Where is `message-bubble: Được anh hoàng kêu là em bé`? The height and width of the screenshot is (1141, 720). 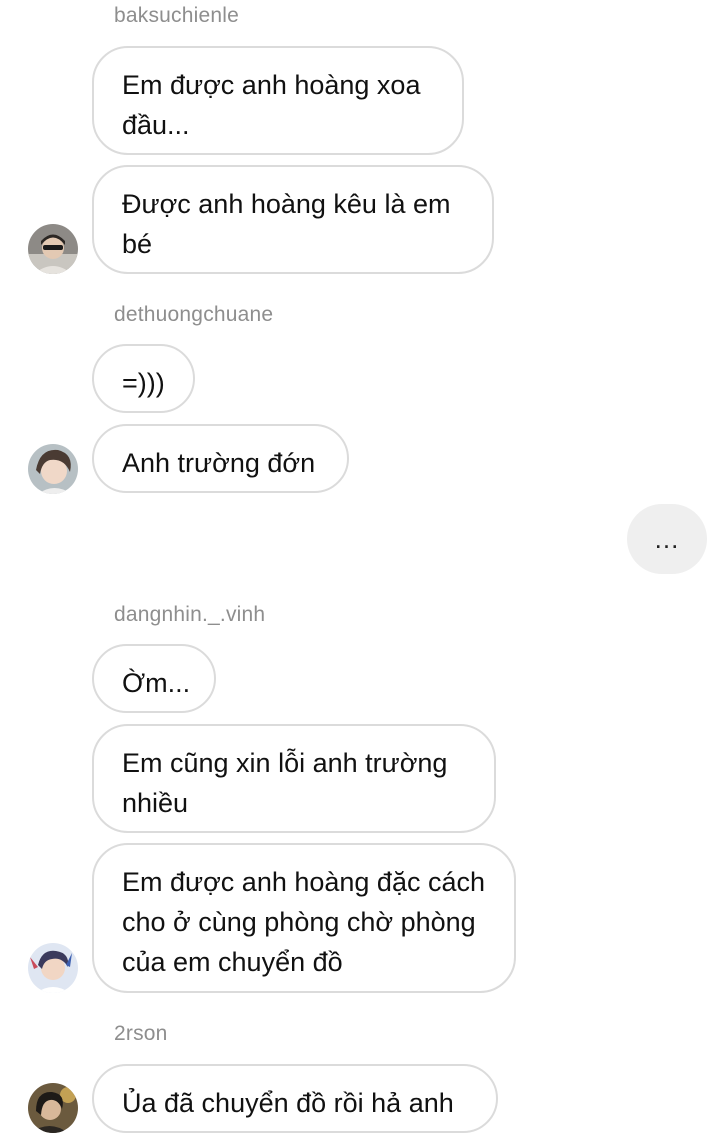
message-bubble: Được anh hoàng kêu là em bé is located at coordinates (293, 219).